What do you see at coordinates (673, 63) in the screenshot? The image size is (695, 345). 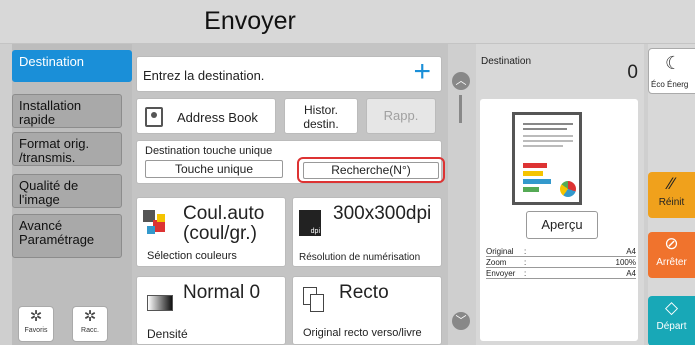 I see `moon-icon: ☾` at bounding box center [673, 63].